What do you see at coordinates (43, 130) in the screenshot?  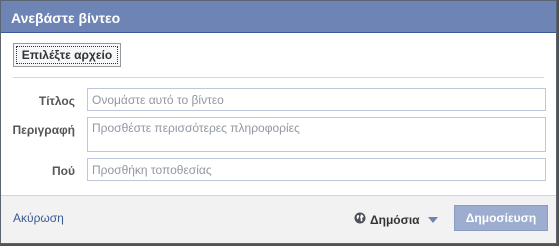 I see `description-label: Περιγραφή` at bounding box center [43, 130].